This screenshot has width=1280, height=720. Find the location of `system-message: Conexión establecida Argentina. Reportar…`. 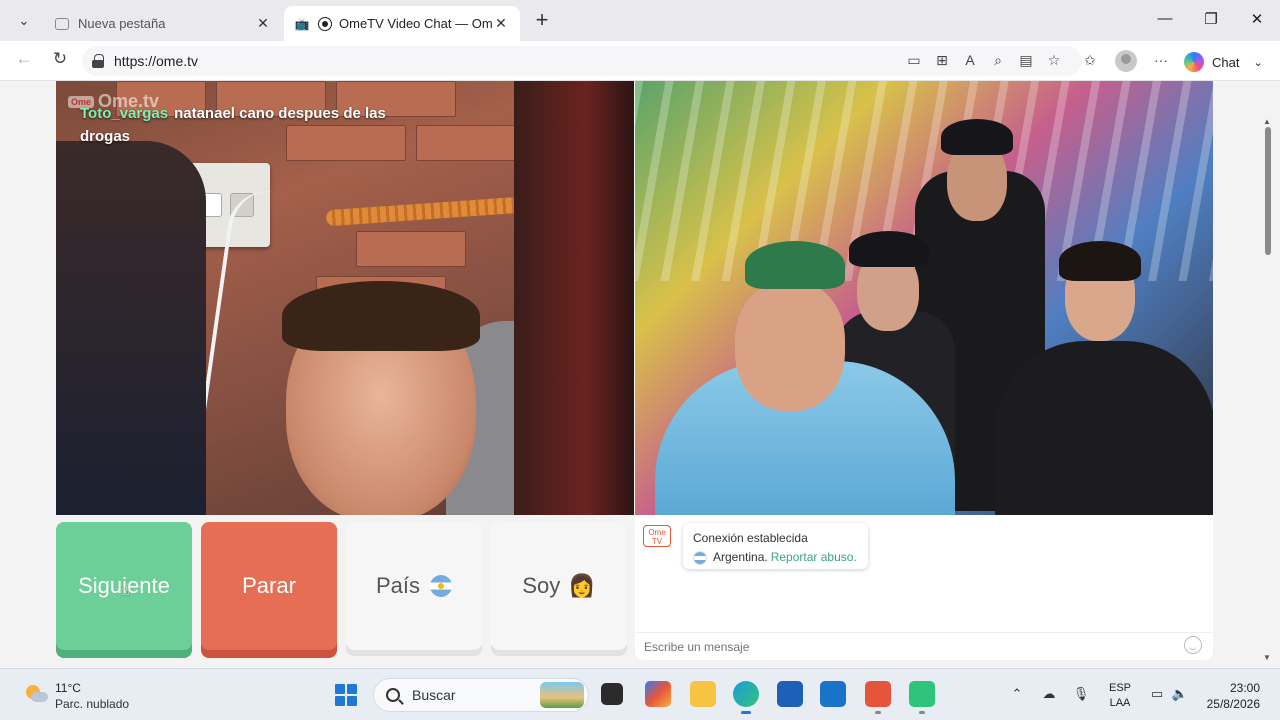

system-message: Conexión establecida Argentina. Reportar… is located at coordinates (775, 546).